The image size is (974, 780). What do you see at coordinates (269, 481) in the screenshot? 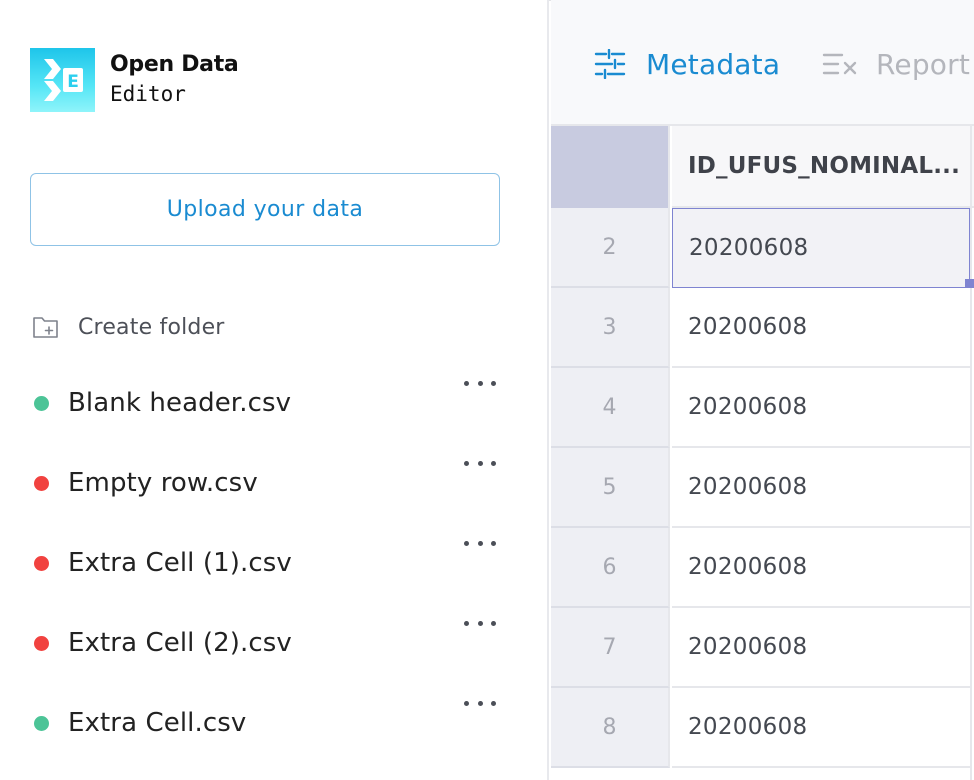
I see `file-item-empty-row: Empty row.csv` at bounding box center [269, 481].